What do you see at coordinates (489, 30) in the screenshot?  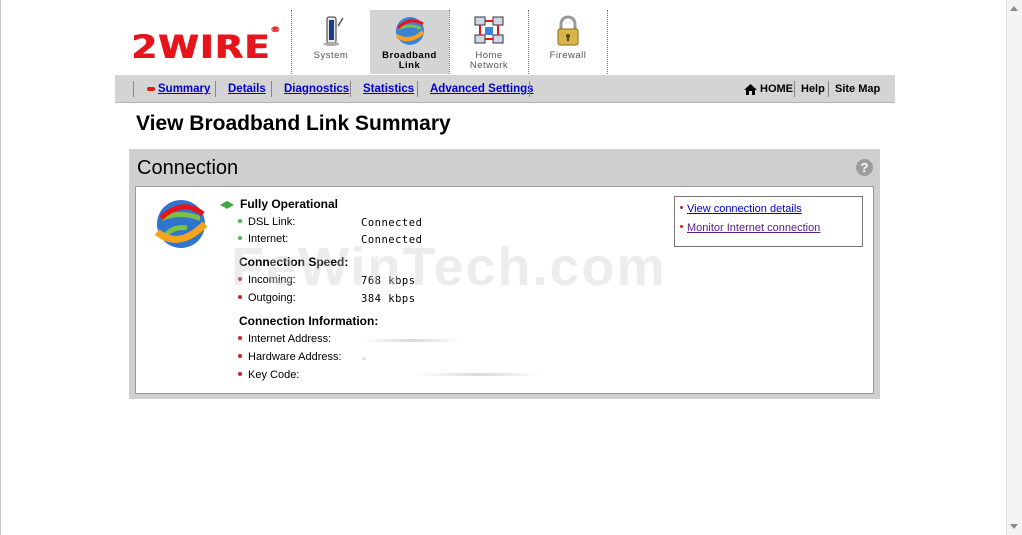 I see `network-icon` at bounding box center [489, 30].